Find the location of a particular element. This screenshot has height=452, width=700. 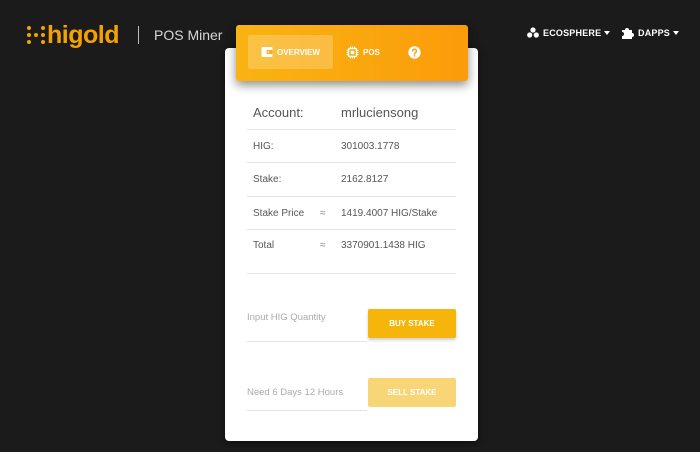

row-value: 301003.1778 is located at coordinates (370, 146).